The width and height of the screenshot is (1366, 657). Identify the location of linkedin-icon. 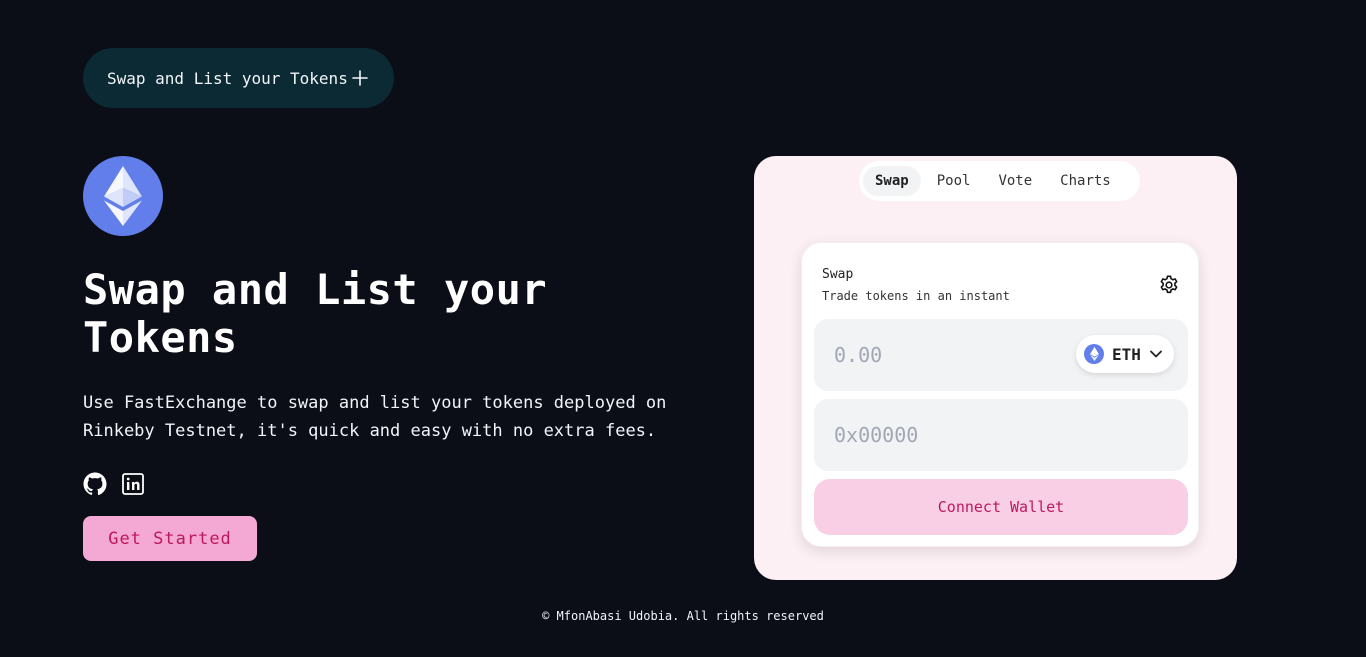
(133, 484).